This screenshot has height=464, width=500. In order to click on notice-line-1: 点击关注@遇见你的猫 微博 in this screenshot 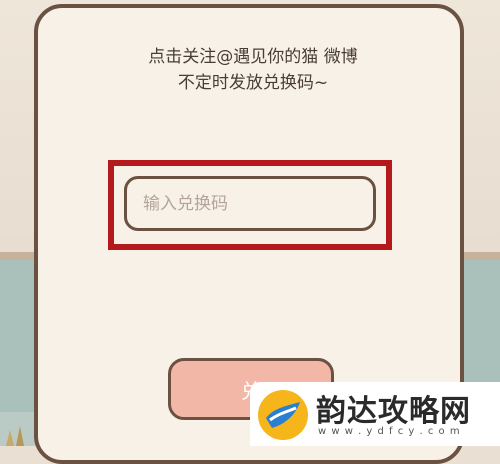, I will do `click(253, 57)`.